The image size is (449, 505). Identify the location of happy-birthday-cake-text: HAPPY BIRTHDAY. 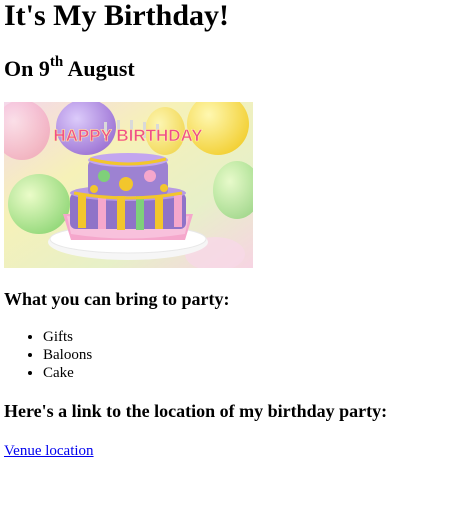
(128, 135).